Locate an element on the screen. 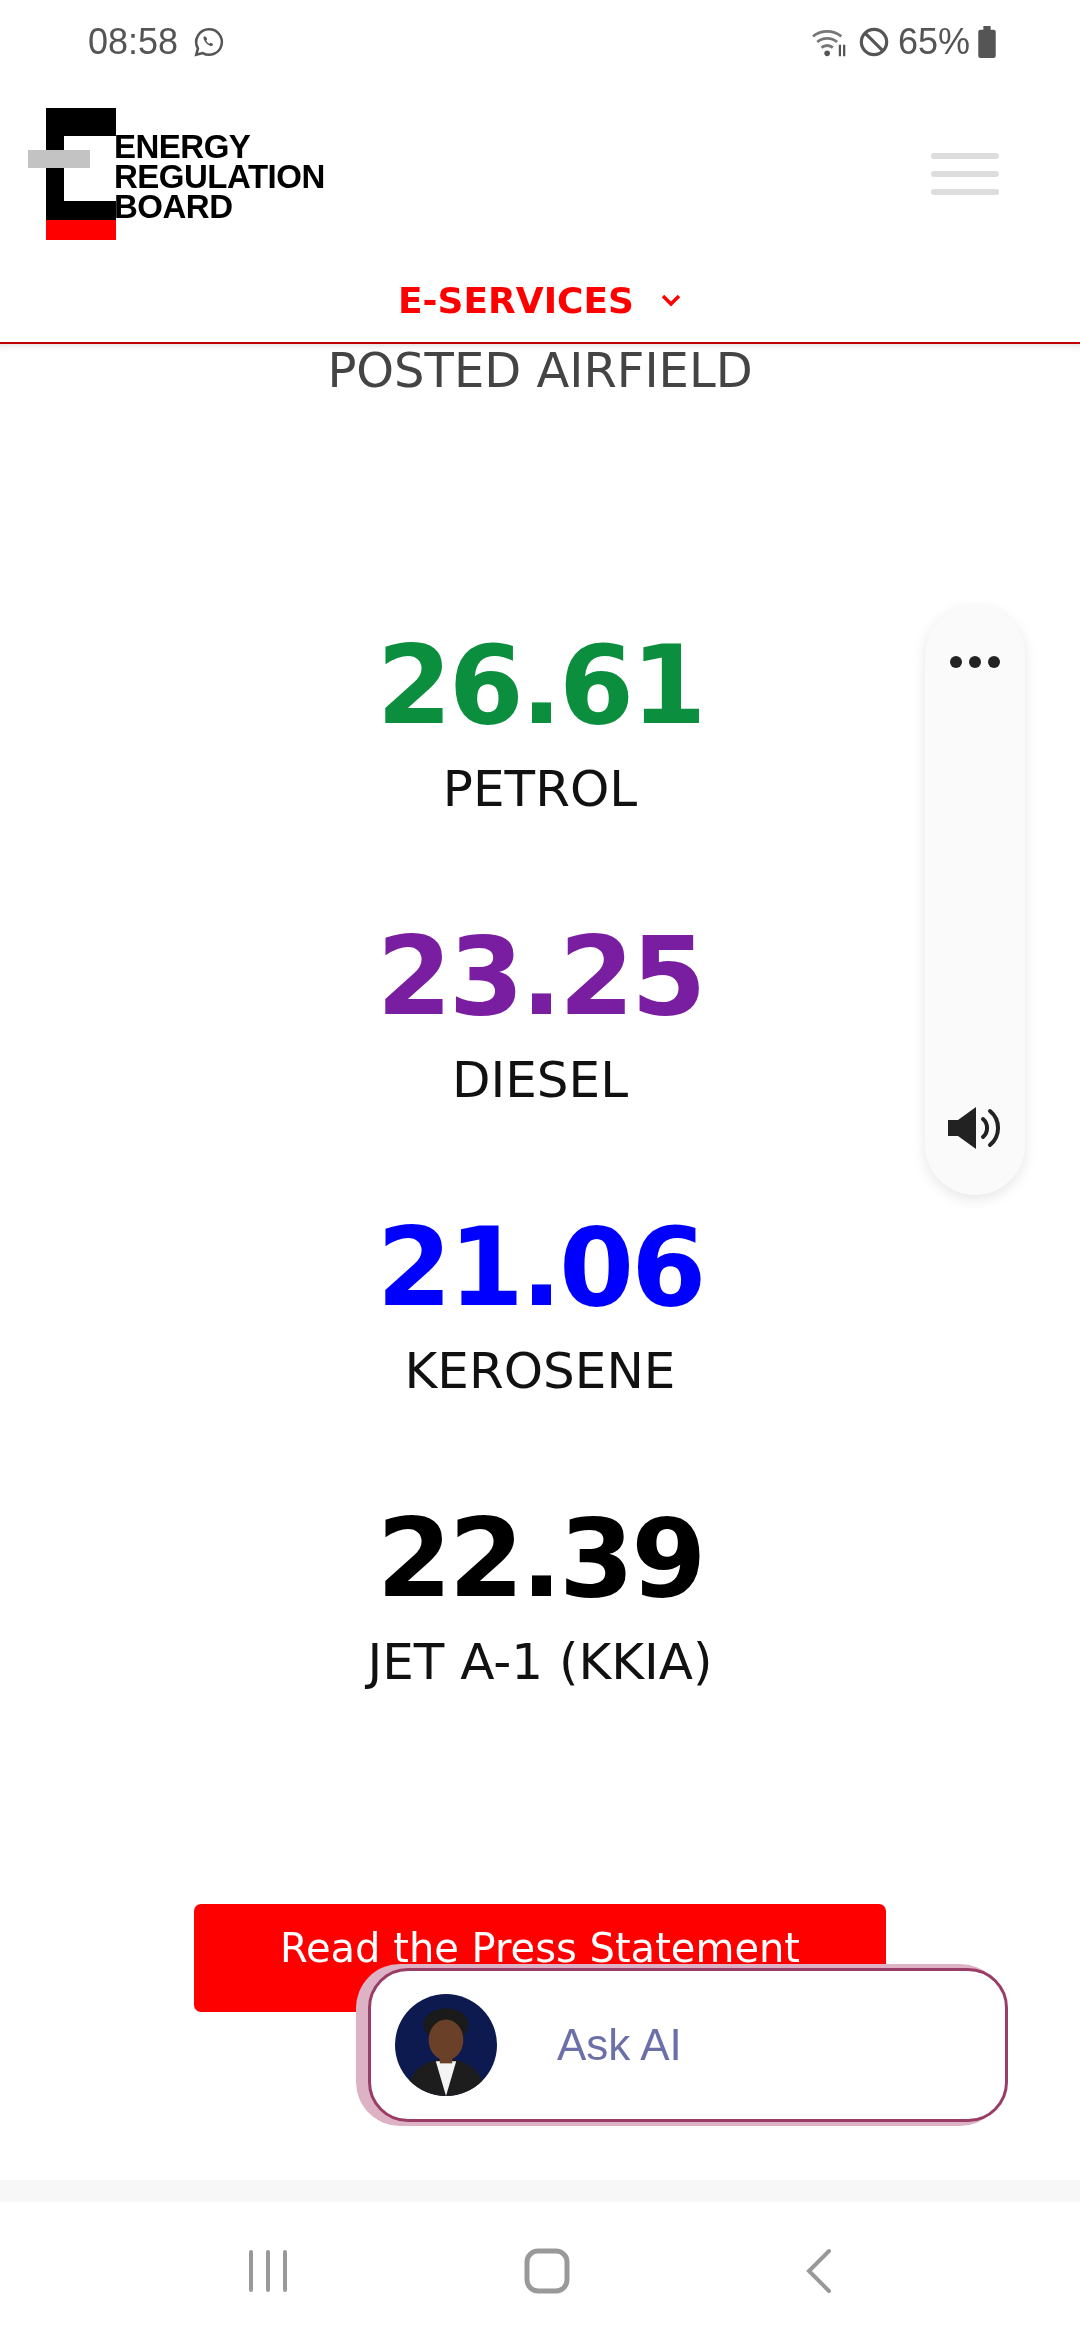 Image resolution: width=1080 pixels, height=2340 pixels. logo-text-line: BOARD is located at coordinates (174, 207).